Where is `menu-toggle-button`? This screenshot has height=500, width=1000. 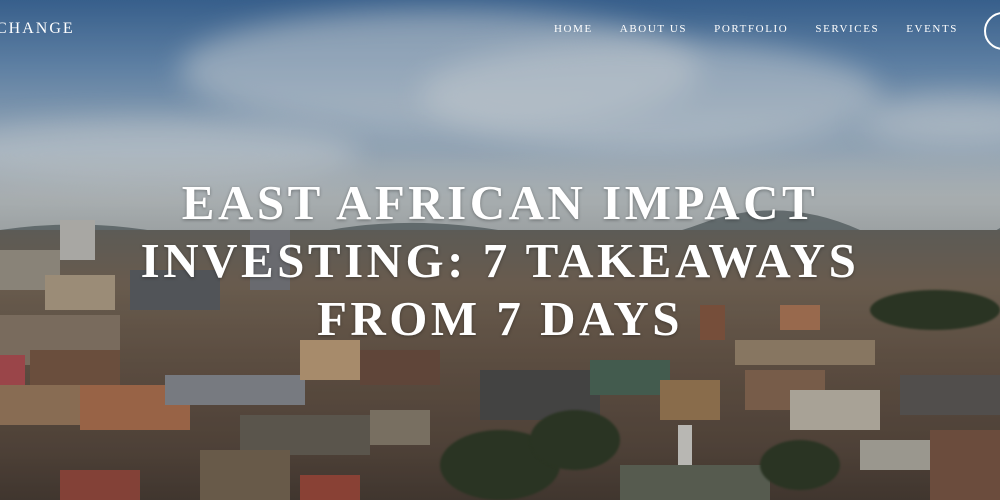
menu-toggle-button is located at coordinates (992, 31).